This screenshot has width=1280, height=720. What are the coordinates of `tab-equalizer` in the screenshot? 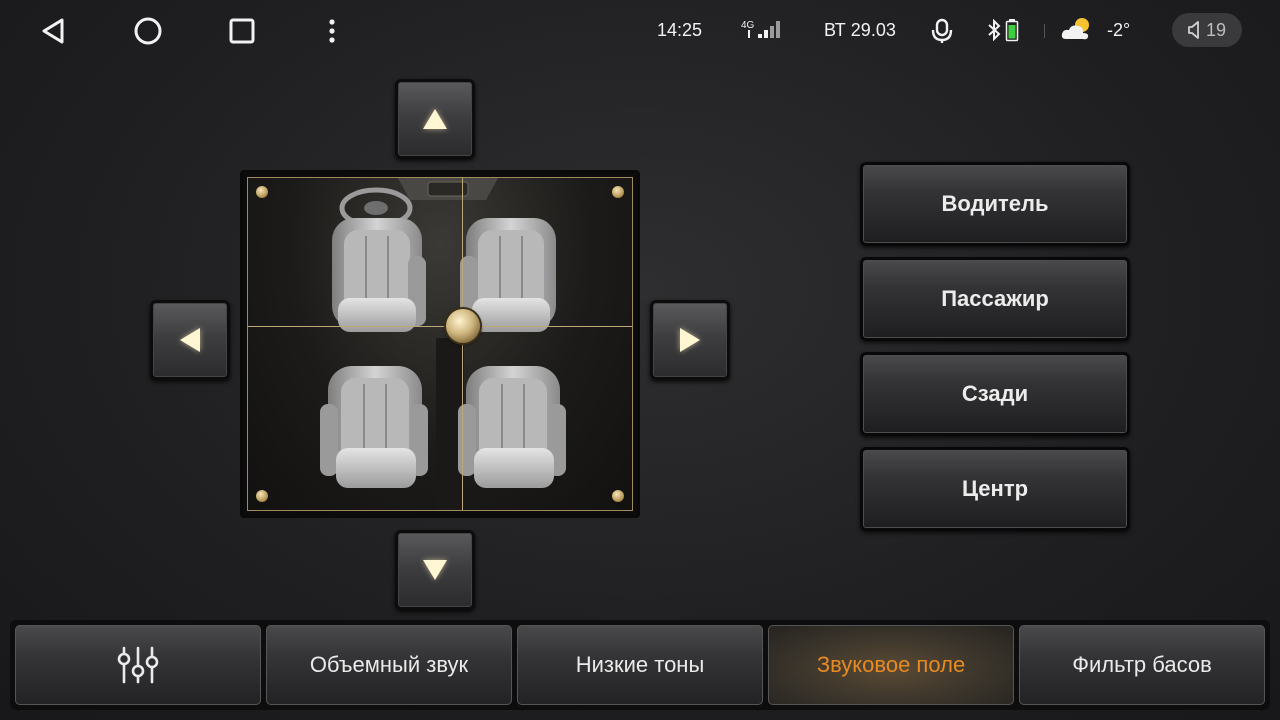 It's located at (138, 665).